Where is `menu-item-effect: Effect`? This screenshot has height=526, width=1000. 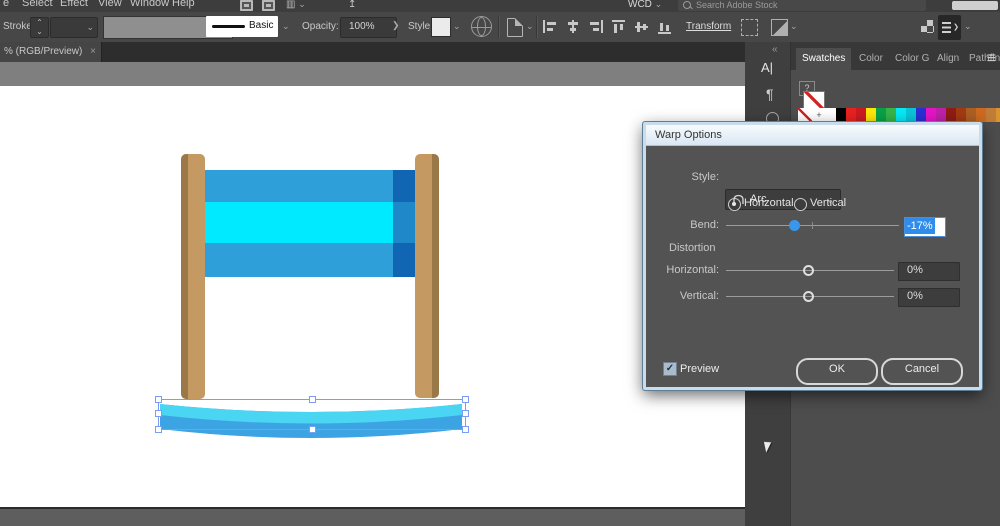 menu-item-effect: Effect is located at coordinates (74, 4).